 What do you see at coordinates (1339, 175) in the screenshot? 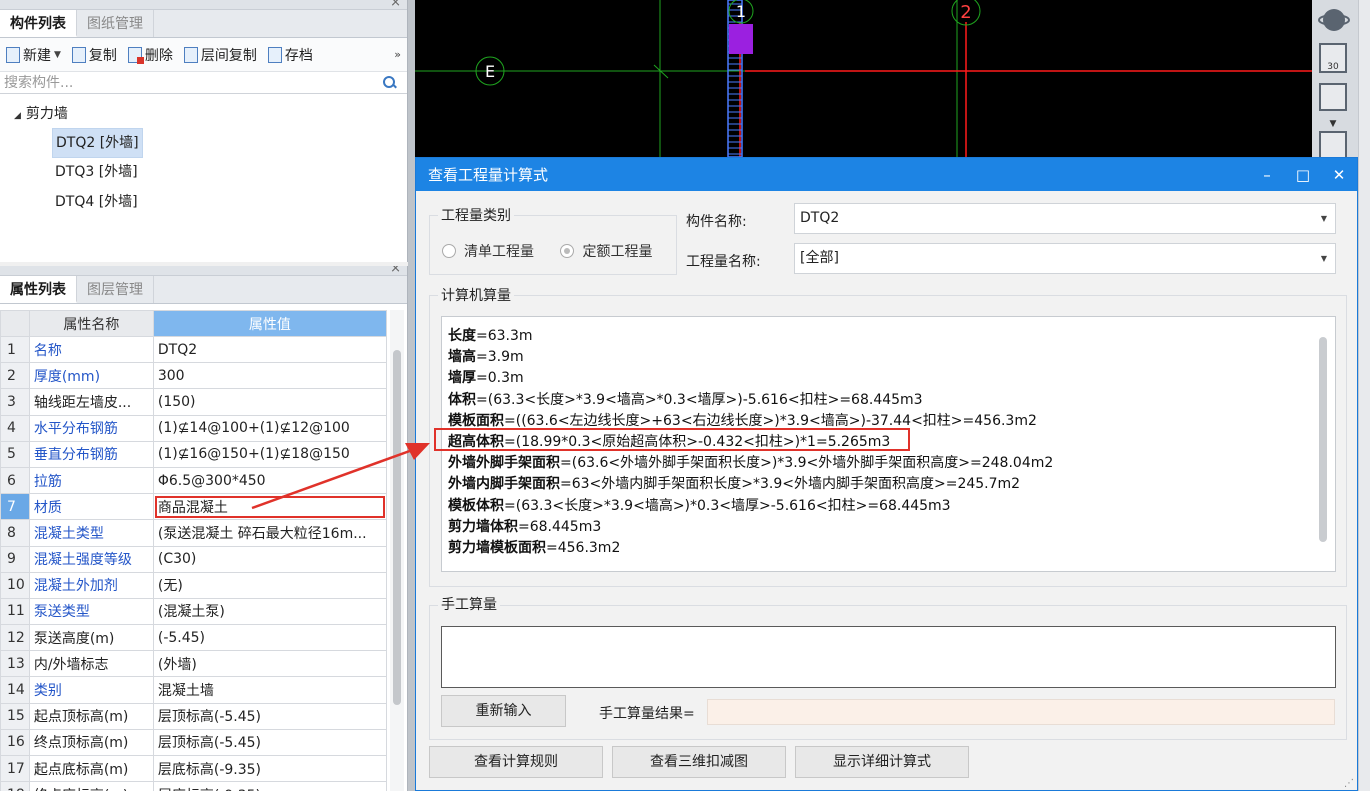
I see `close-icon: ✕` at bounding box center [1339, 175].